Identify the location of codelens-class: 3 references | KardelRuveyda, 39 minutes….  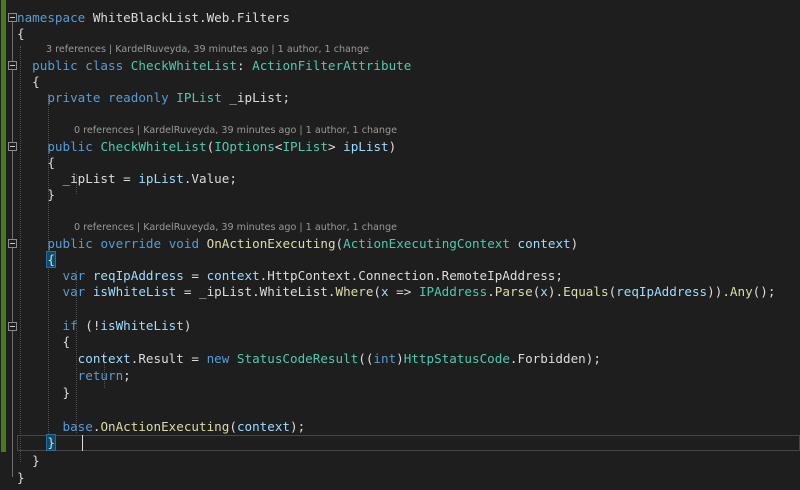
(207, 50).